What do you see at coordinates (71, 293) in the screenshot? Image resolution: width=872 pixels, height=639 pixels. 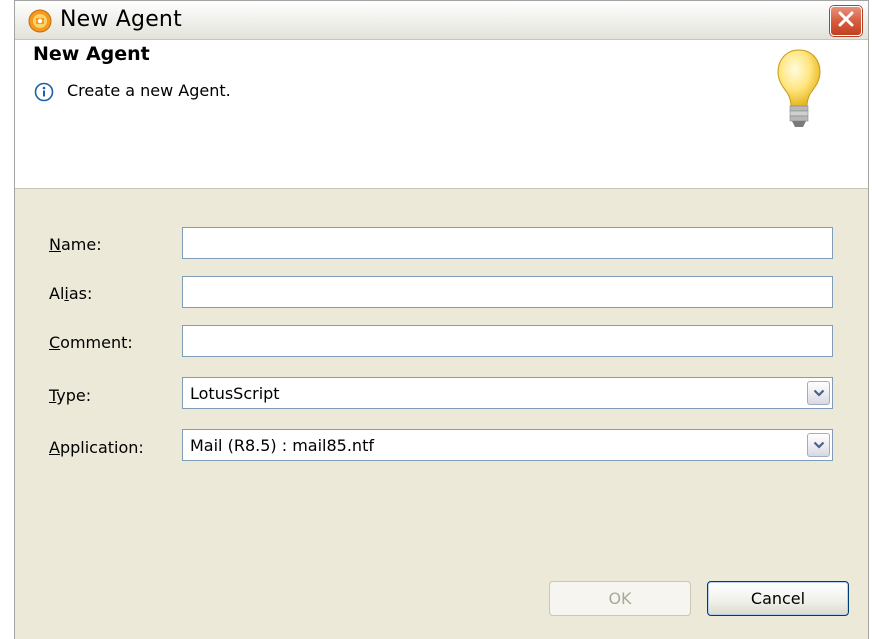 I see `alias-label: Alias:` at bounding box center [71, 293].